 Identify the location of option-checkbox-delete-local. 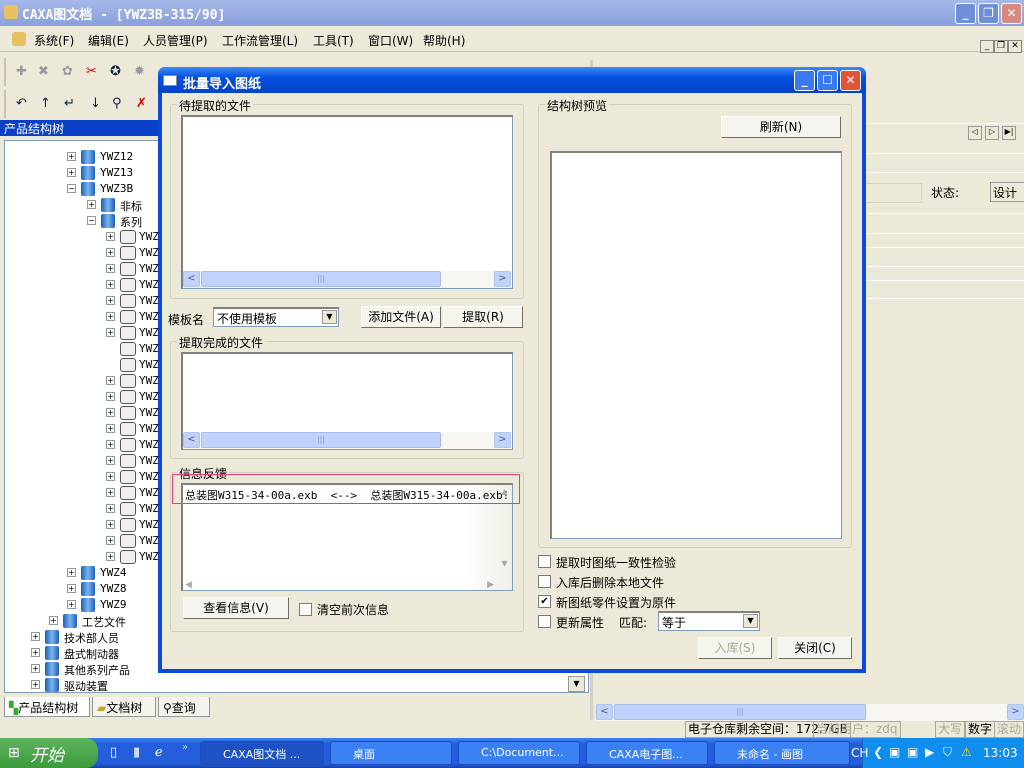
(544, 581).